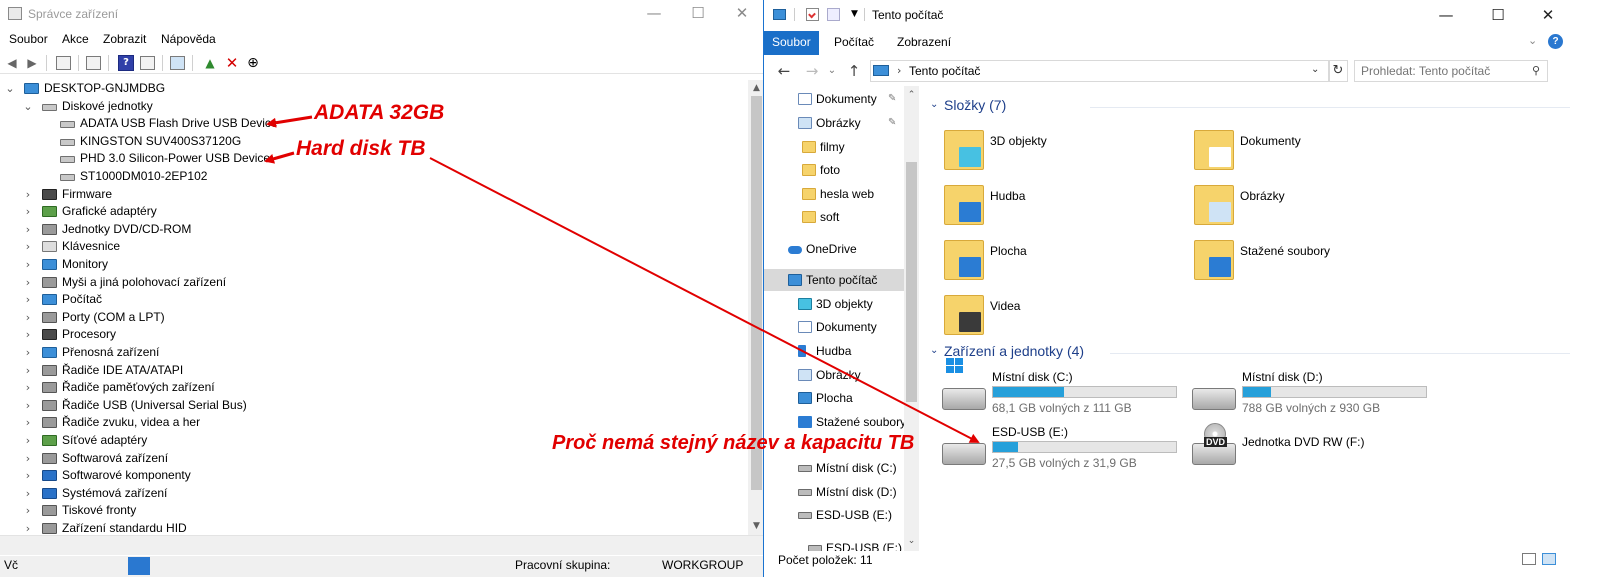 The image size is (1598, 577). I want to click on details-view-icon, so click(1529, 559).